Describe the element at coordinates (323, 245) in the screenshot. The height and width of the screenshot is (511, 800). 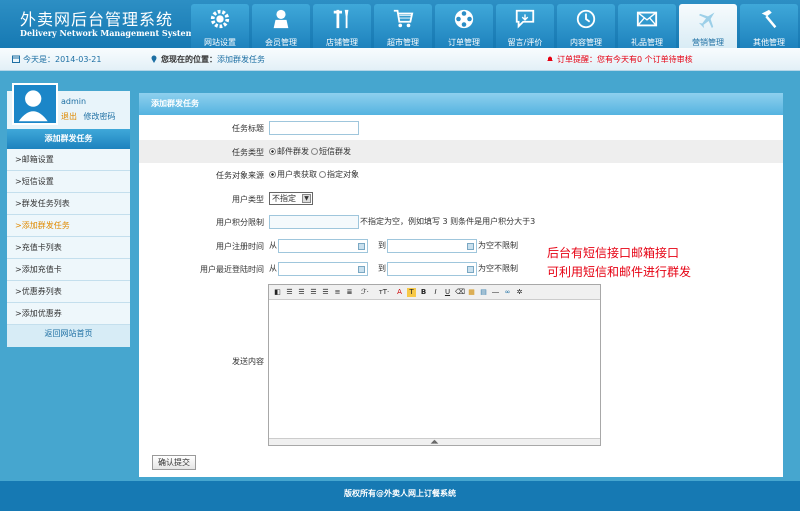
I see `reg-time-start-input` at that location.